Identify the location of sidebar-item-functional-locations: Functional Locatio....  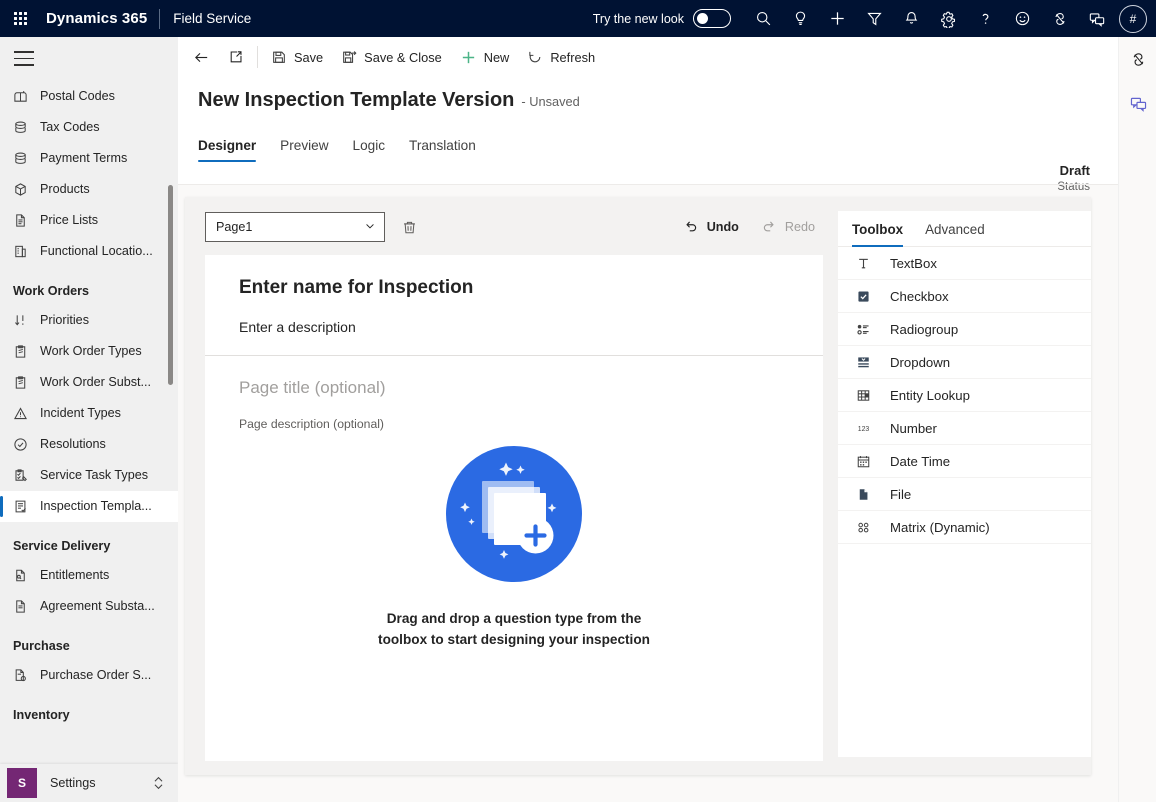
(89, 251).